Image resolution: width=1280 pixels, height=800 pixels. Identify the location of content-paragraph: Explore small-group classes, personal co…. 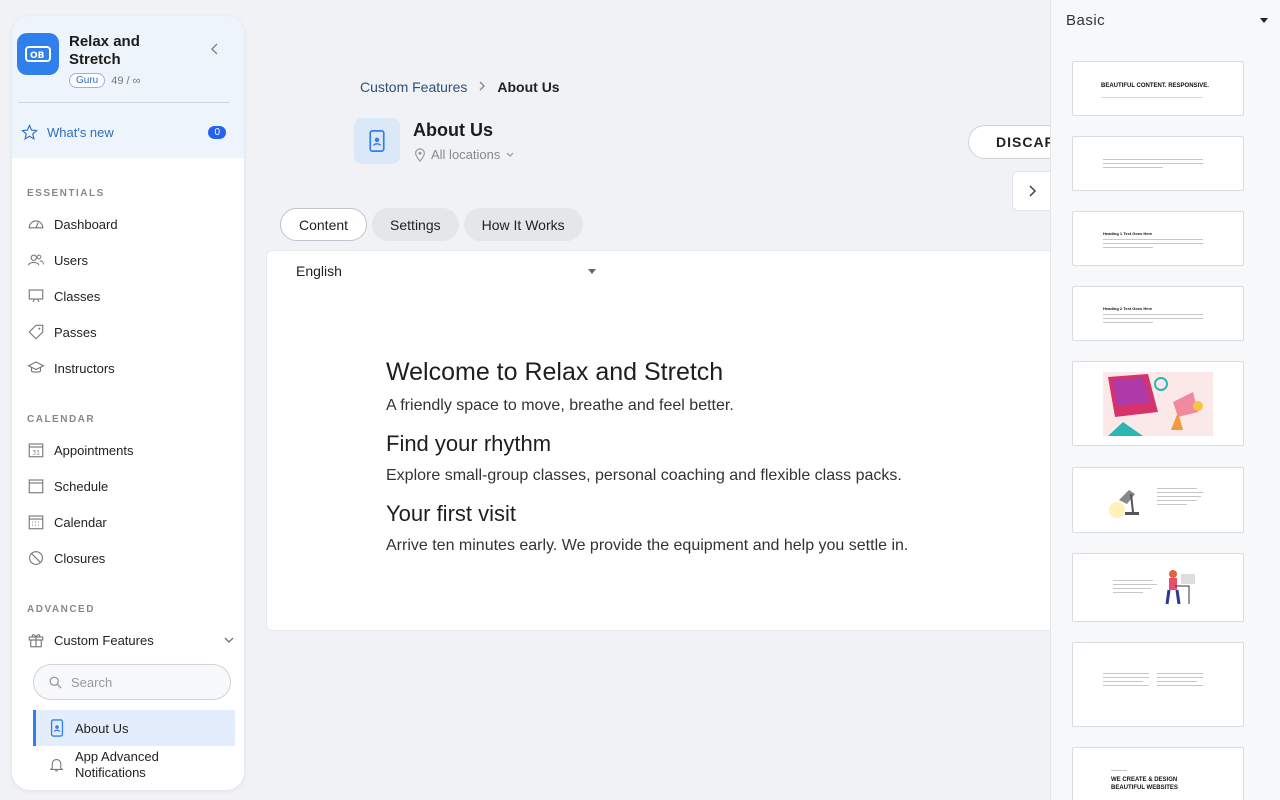
(644, 475).